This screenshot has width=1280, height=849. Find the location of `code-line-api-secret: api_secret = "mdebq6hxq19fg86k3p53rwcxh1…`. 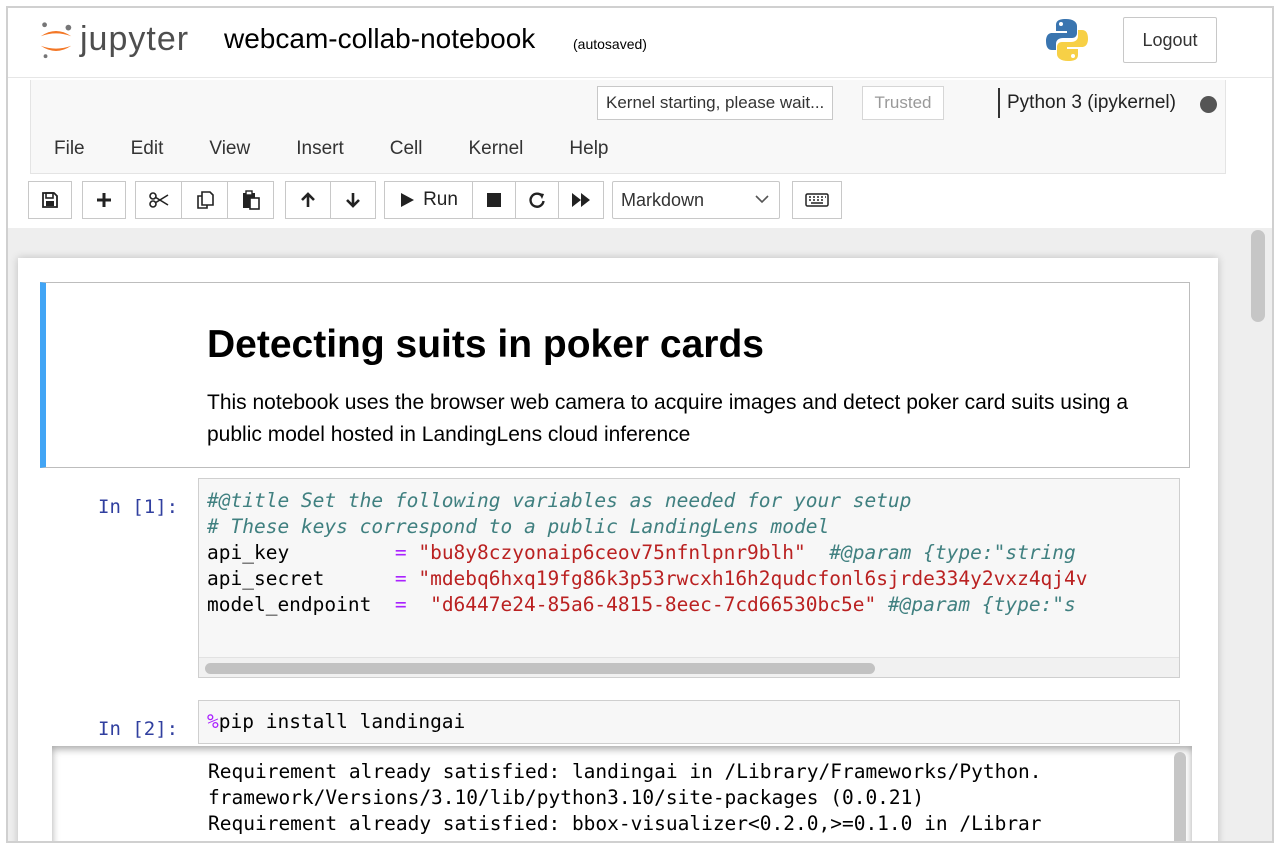

code-line-api-secret: api_secret = "mdebq6hxq19fg86k3p53rwcxh1… is located at coordinates (647, 578).